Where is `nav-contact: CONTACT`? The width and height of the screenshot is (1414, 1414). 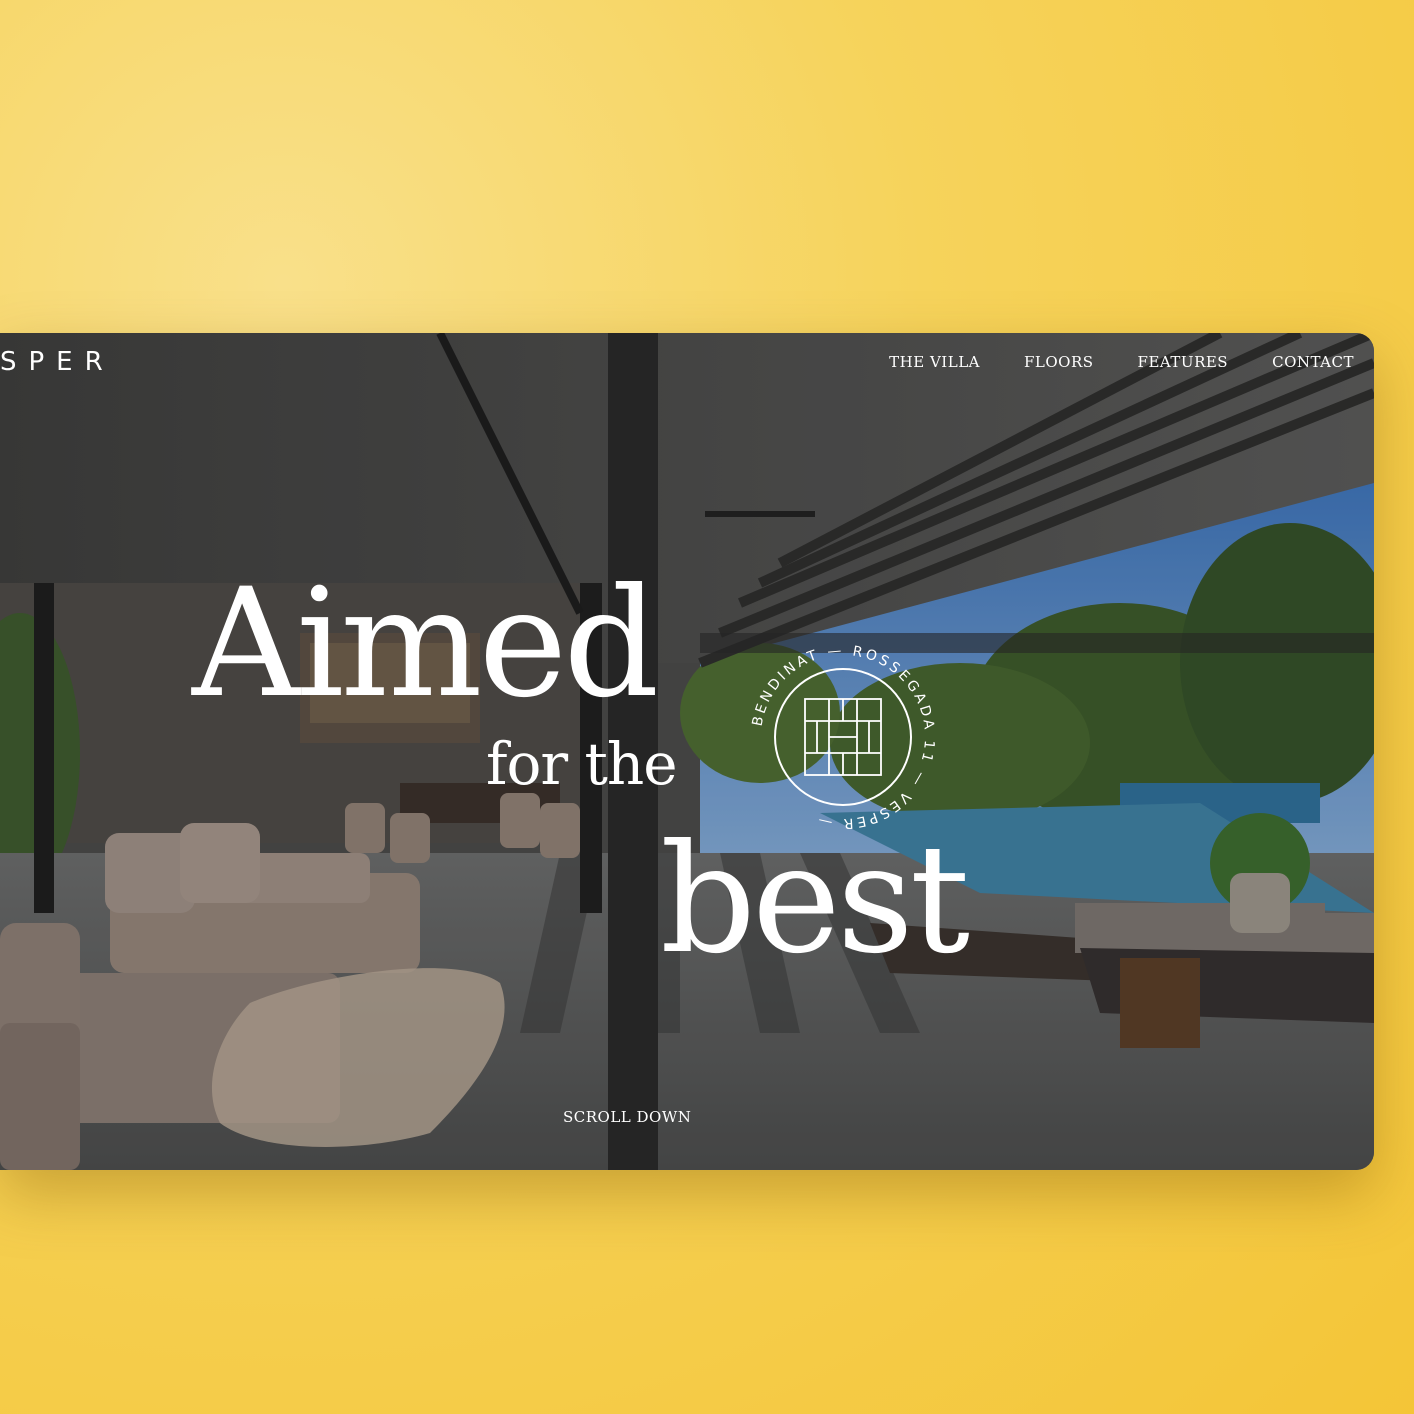
nav-contact: CONTACT is located at coordinates (1313, 362).